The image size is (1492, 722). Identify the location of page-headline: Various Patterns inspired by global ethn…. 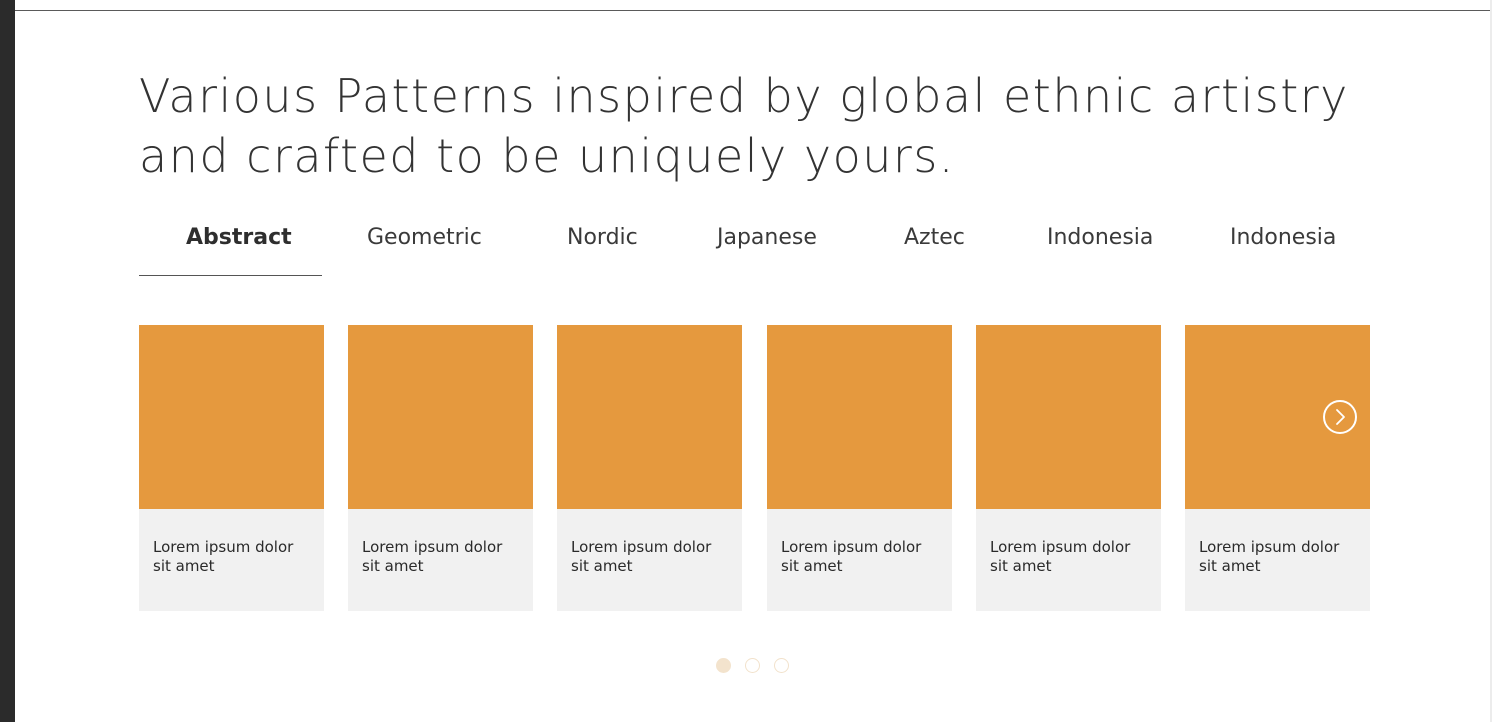
(754, 126).